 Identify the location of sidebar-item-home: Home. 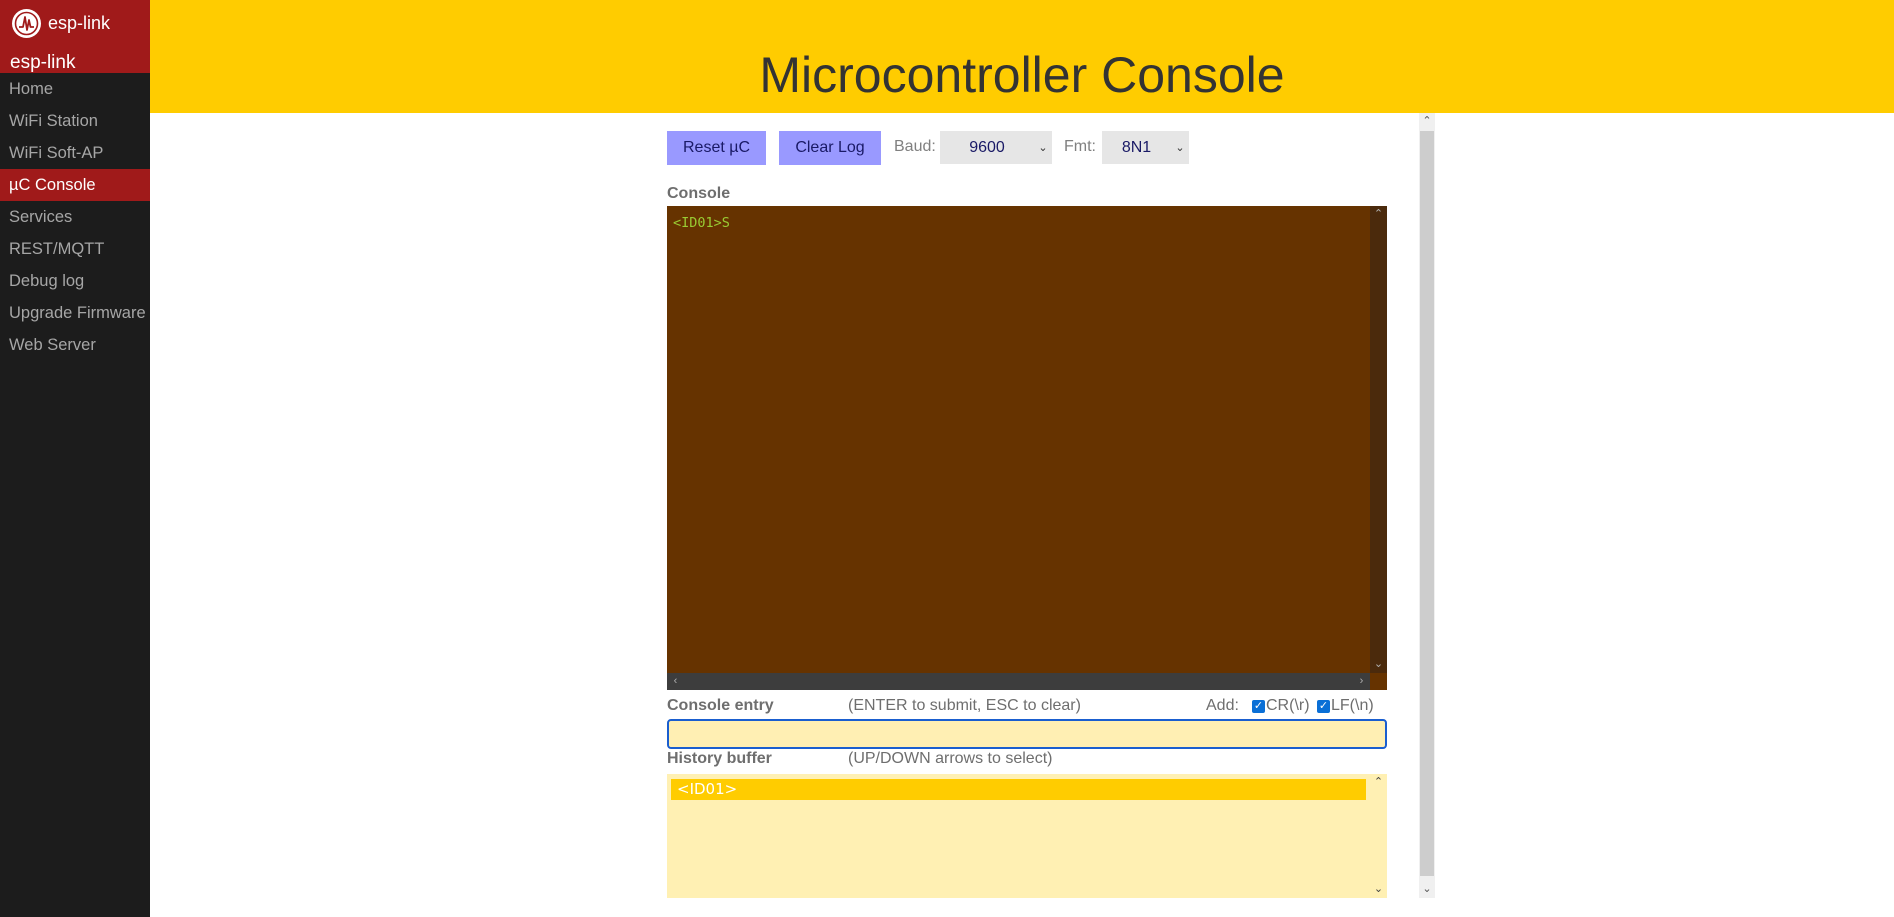
(75, 89).